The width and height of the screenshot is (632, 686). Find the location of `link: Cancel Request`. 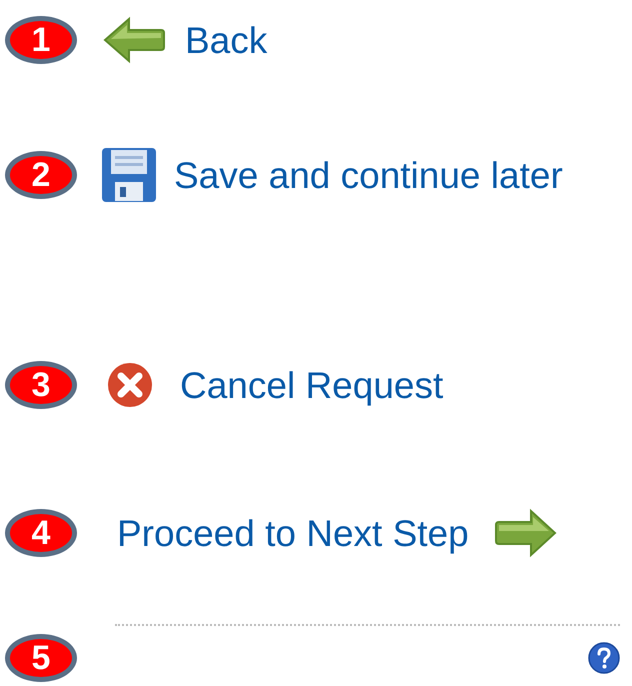

link: Cancel Request is located at coordinates (312, 385).